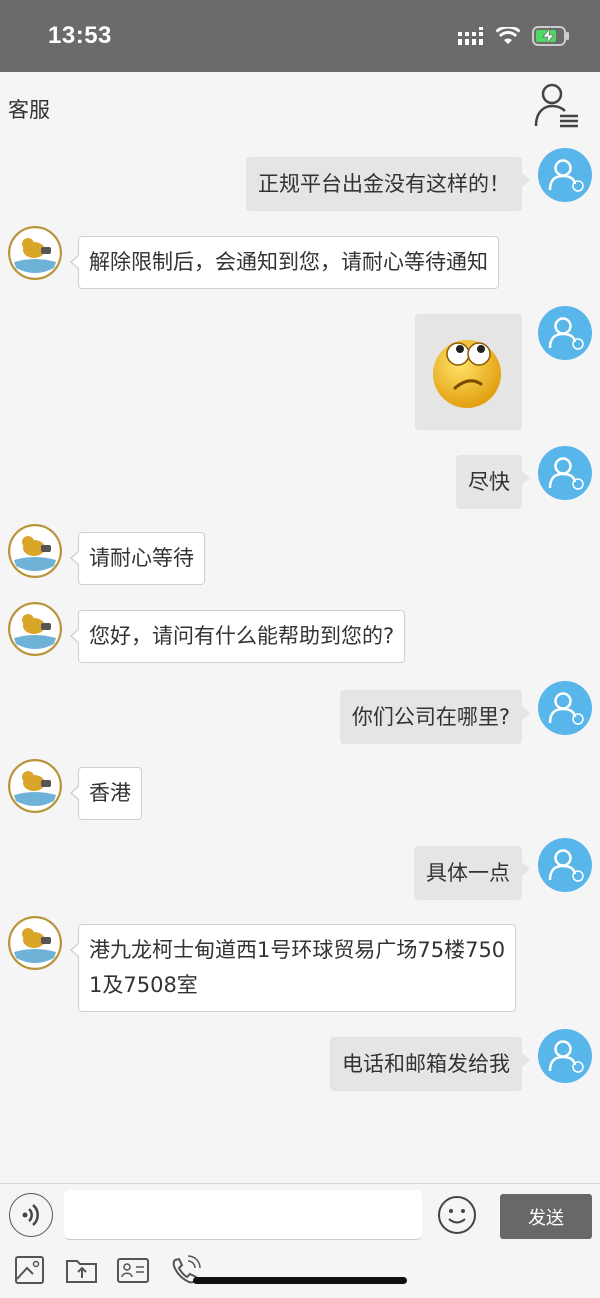 This screenshot has height=1298, width=600. I want to click on message-bubble: 香港, so click(106, 793).